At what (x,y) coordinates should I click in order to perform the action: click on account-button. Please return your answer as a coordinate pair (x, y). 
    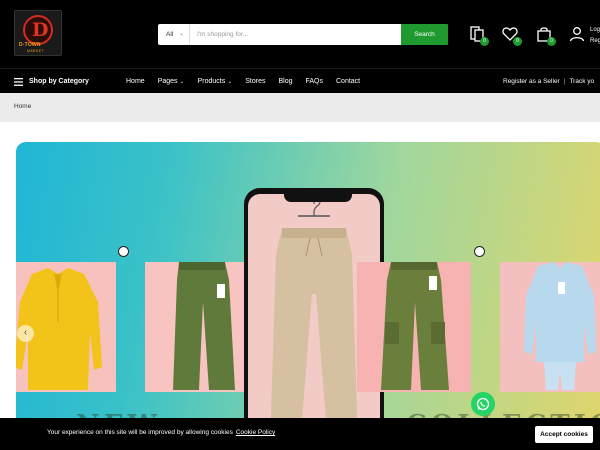
    Looking at the image, I should click on (577, 34).